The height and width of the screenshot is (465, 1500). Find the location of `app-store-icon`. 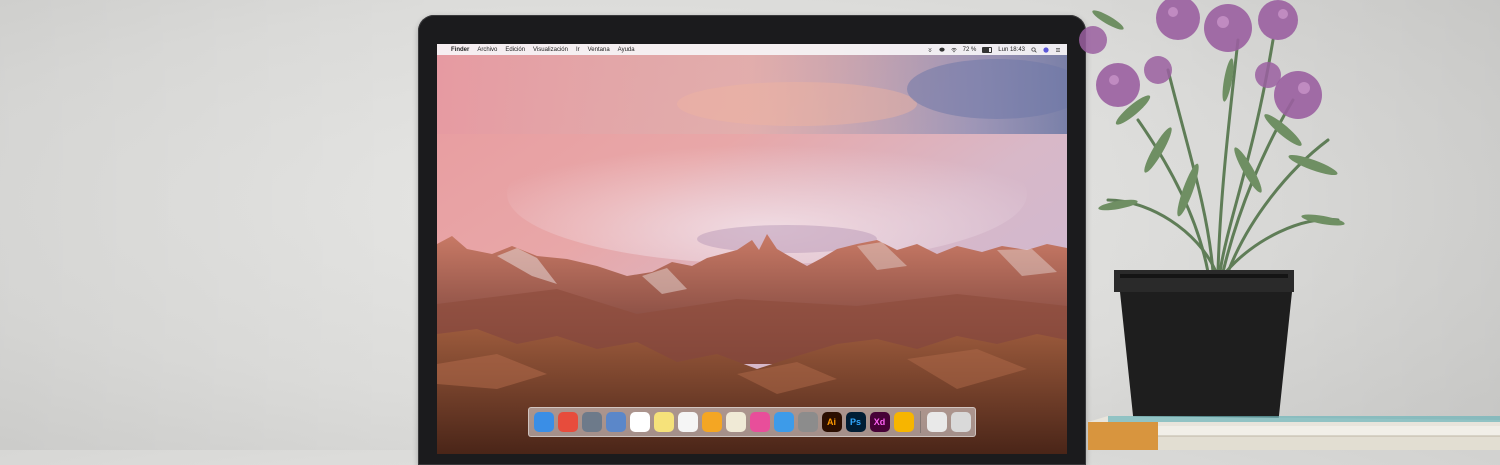

app-store-icon is located at coordinates (783, 422).